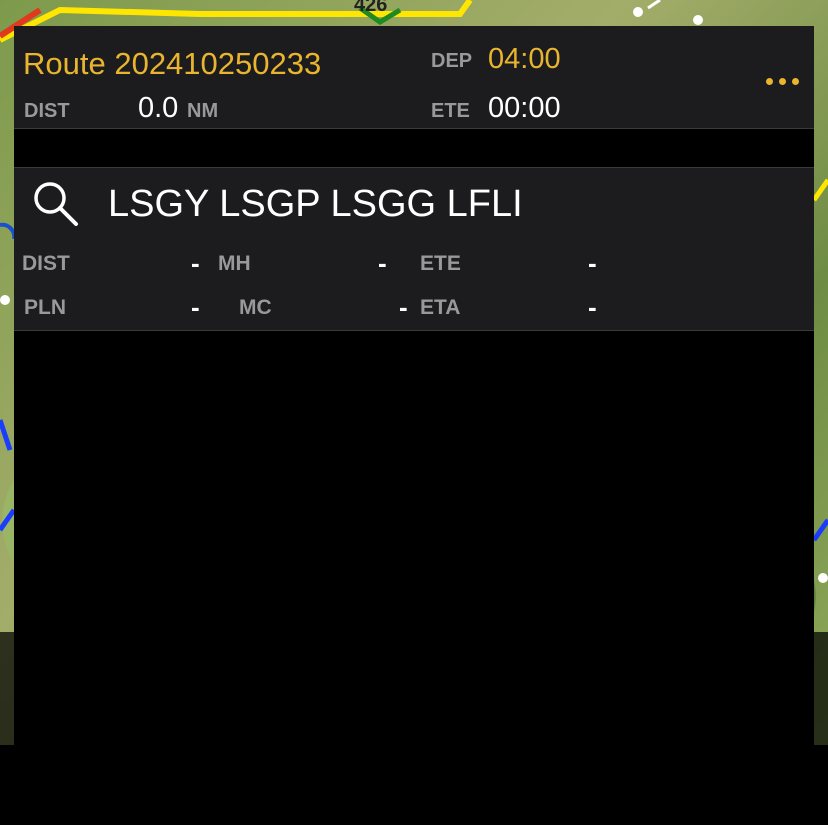 The image size is (828, 825). I want to click on more-icon, so click(769, 81).